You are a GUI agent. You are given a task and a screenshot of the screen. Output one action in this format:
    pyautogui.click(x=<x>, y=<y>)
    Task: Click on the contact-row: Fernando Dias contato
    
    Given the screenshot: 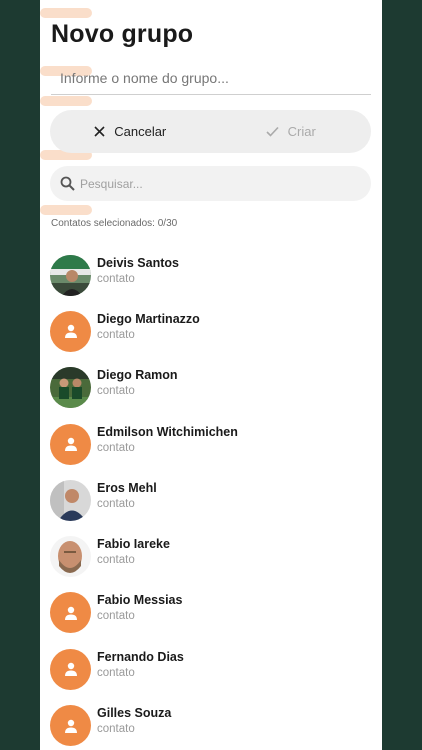 What is the action you would take?
    pyautogui.click(x=211, y=669)
    